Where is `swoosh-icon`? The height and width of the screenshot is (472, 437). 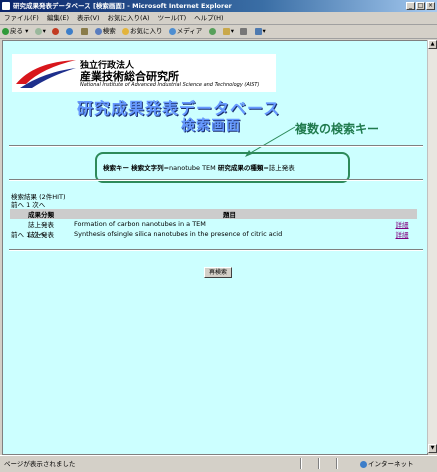 swoosh-icon is located at coordinates (46, 74).